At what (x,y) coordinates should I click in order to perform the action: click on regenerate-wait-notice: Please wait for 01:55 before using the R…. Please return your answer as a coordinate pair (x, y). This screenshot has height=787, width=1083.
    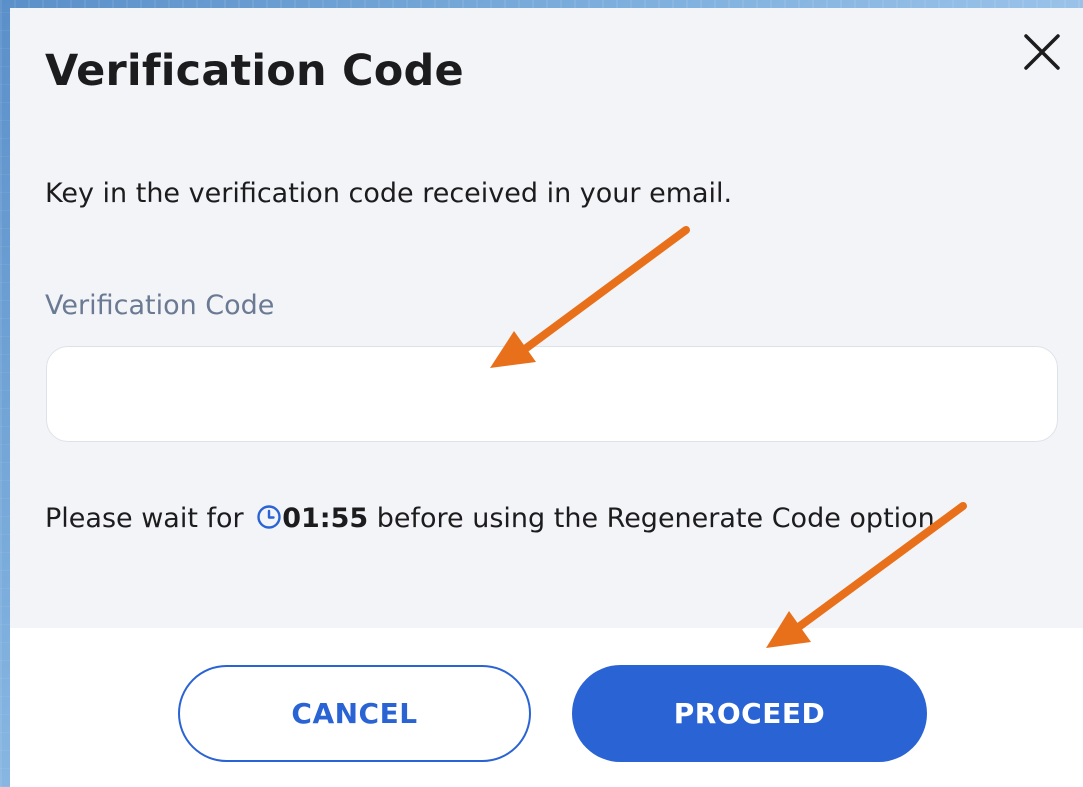
    Looking at the image, I should click on (550, 519).